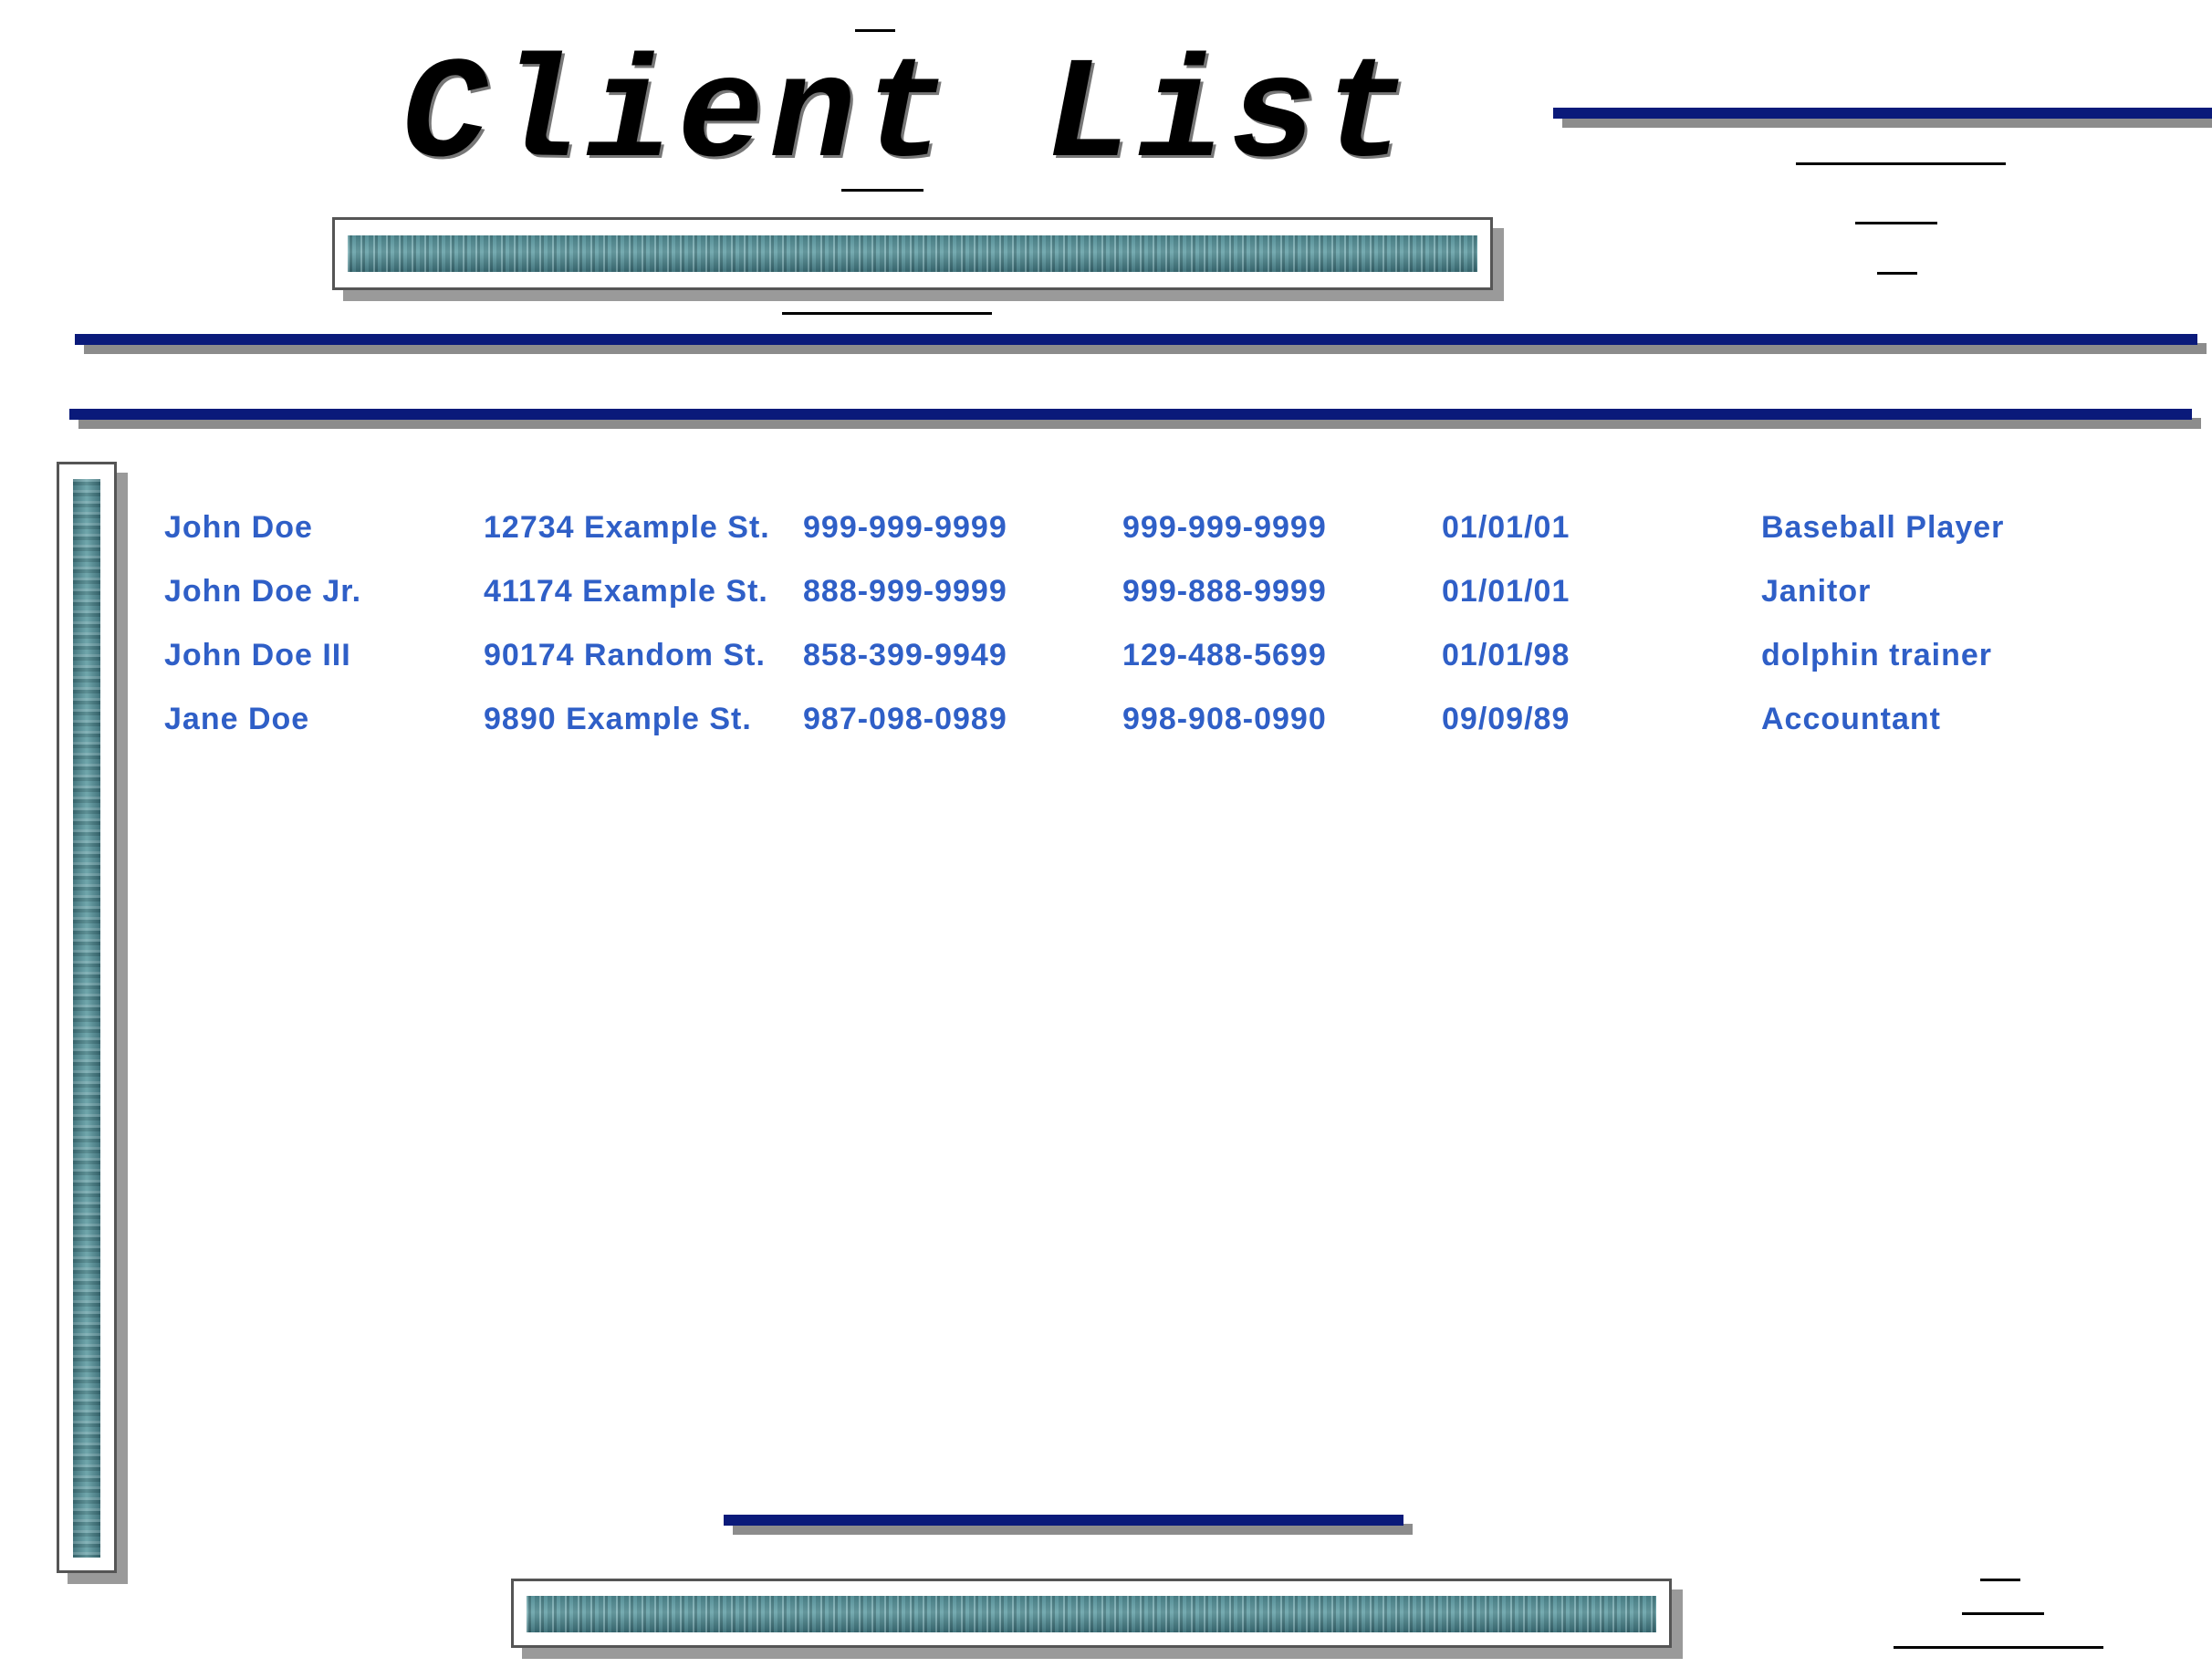 This screenshot has width=2212, height=1678. What do you see at coordinates (1876, 655) in the screenshot?
I see `client-occupation: dolphin trainer` at bounding box center [1876, 655].